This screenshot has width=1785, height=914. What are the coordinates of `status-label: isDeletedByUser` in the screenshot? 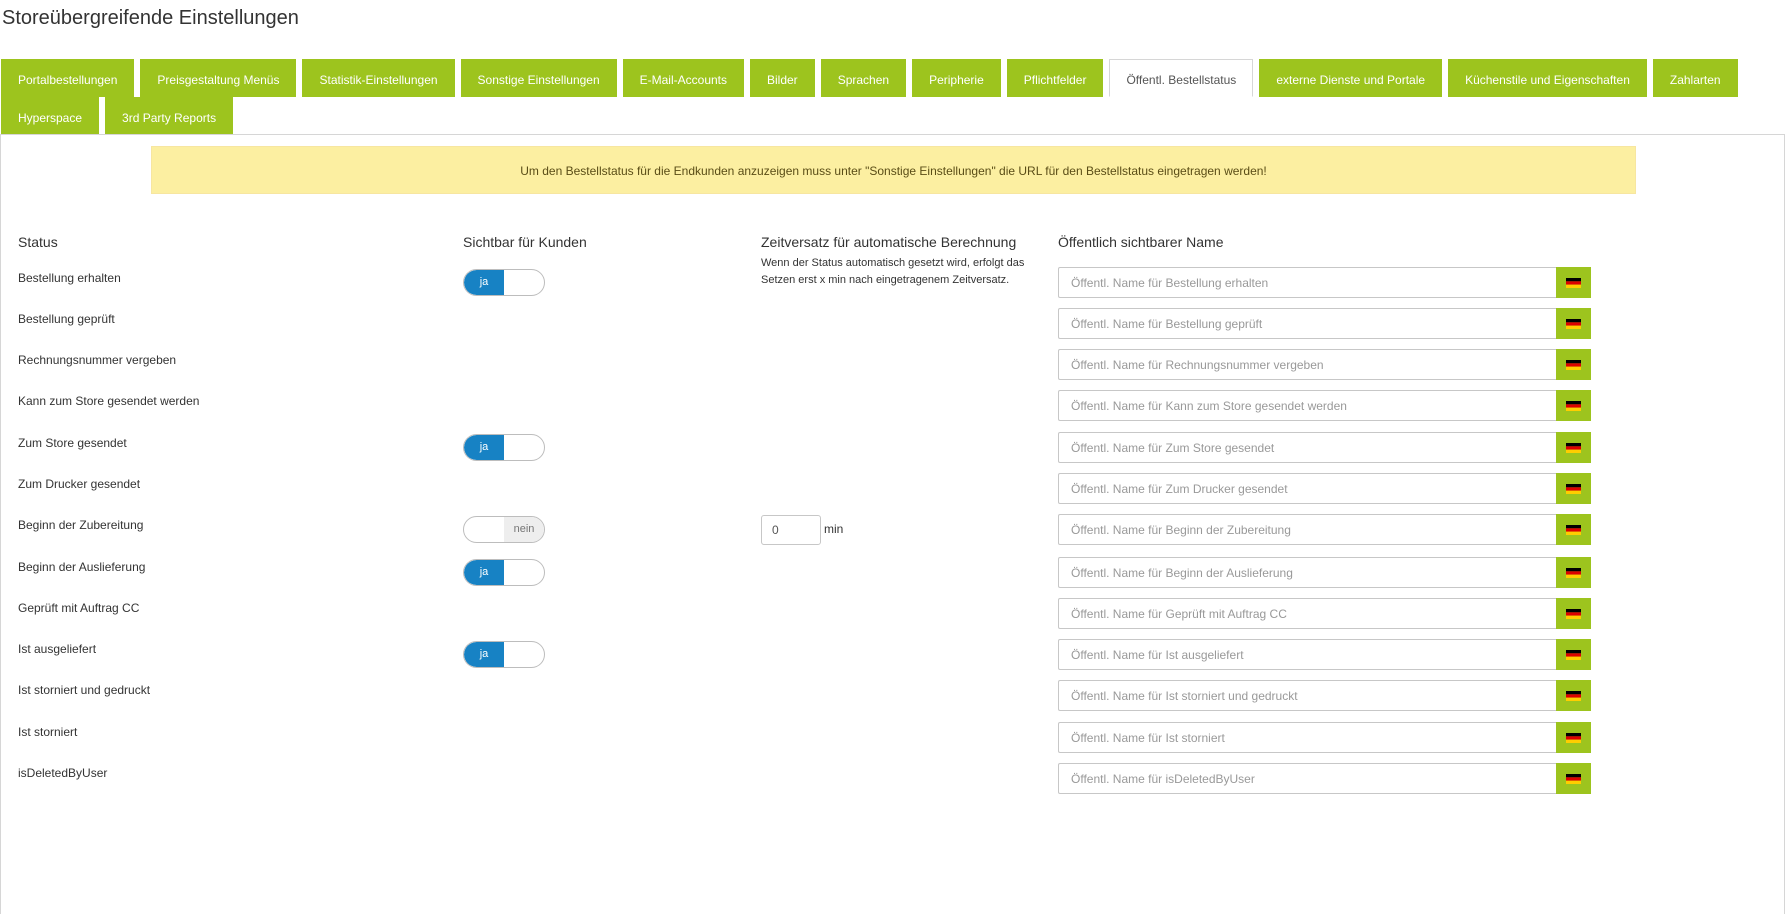 It's located at (63, 773).